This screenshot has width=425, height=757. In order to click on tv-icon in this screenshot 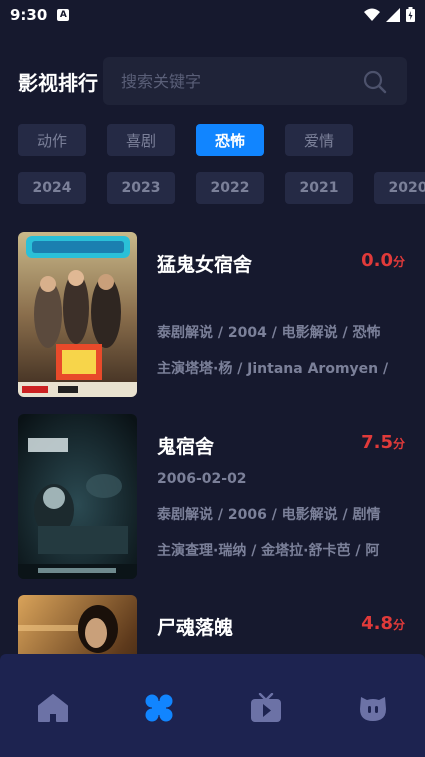, I will do `click(266, 707)`.